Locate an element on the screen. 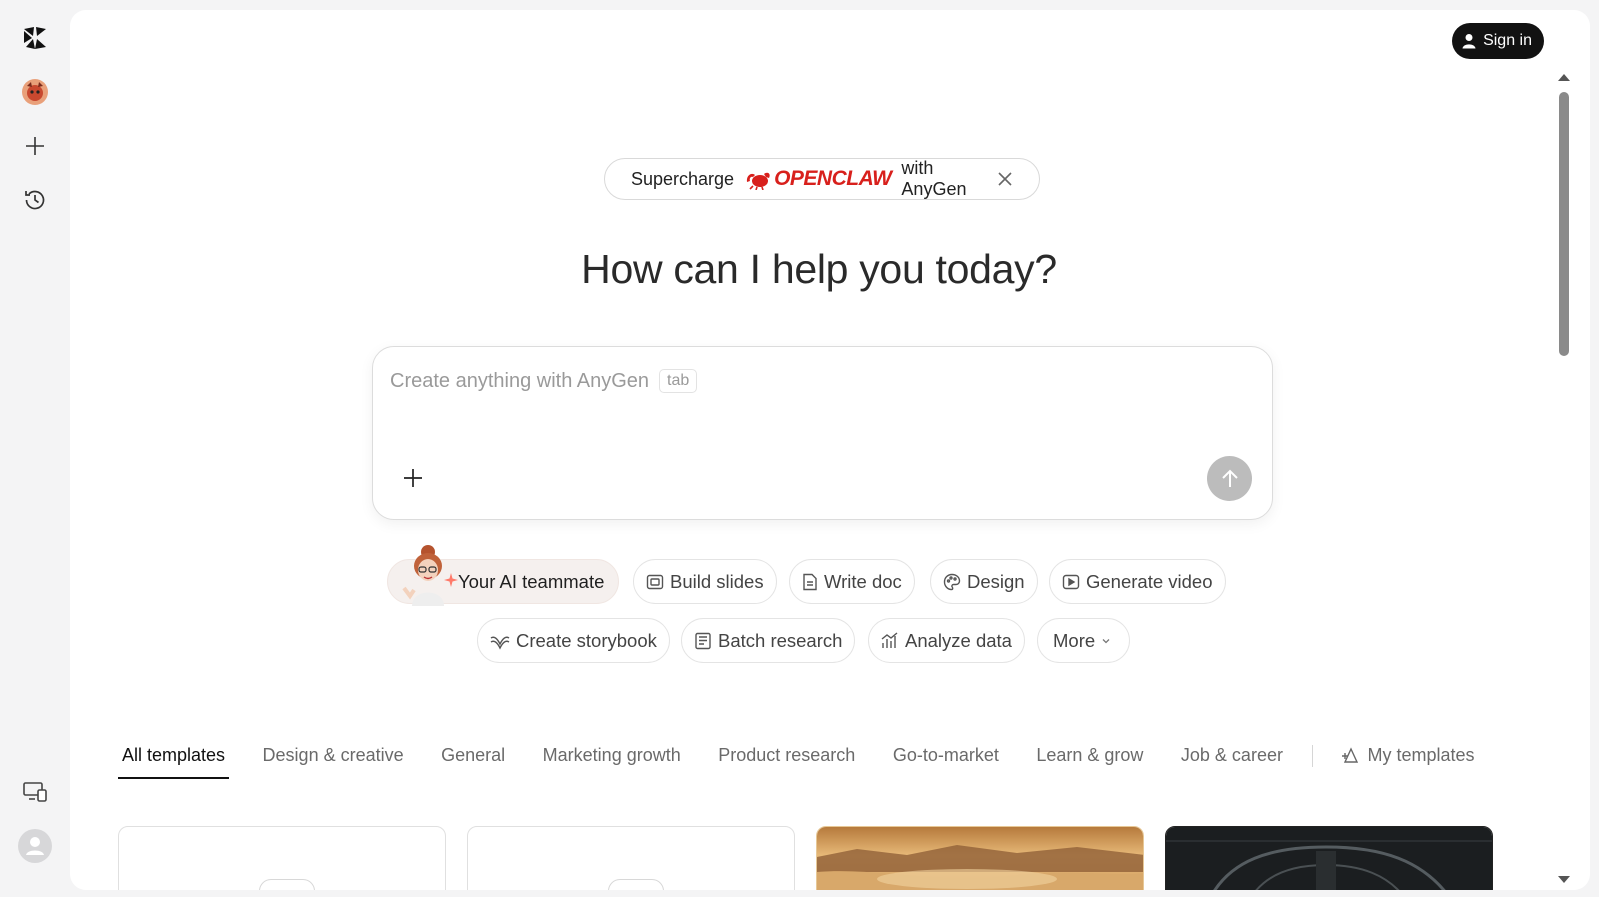  sign-in-button: Sign in is located at coordinates (1498, 41).